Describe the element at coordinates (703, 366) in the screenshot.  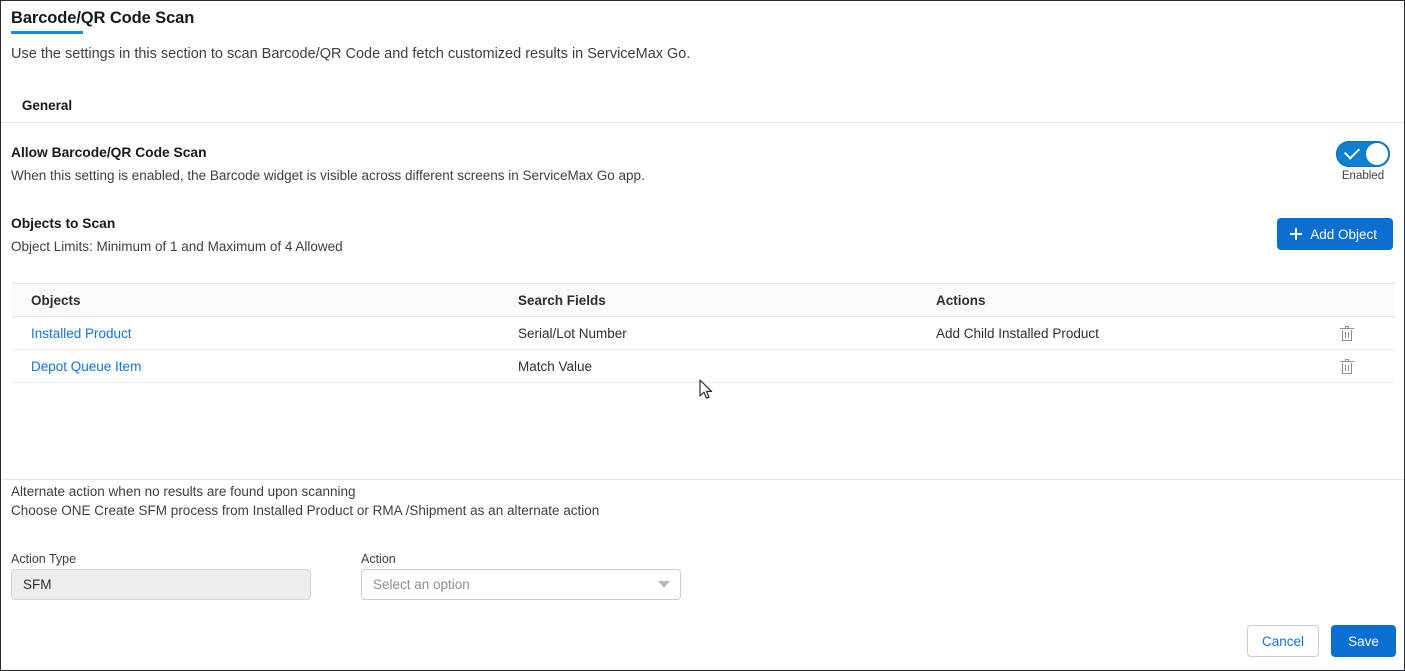
I see `table-row: Depot Queue Item Match Value` at that location.